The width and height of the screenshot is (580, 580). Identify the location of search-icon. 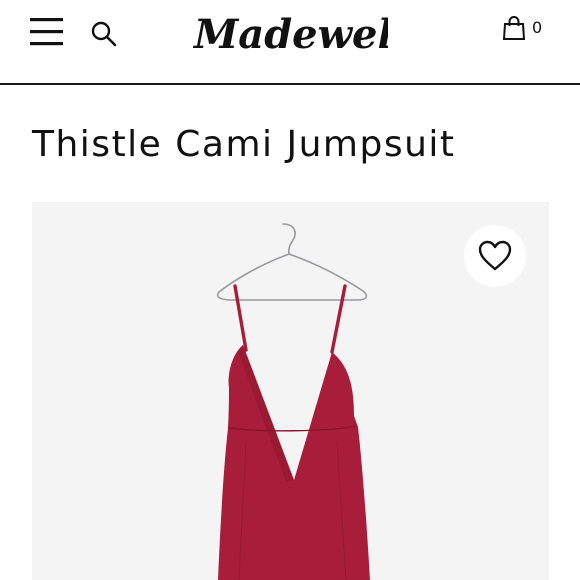
(104, 34).